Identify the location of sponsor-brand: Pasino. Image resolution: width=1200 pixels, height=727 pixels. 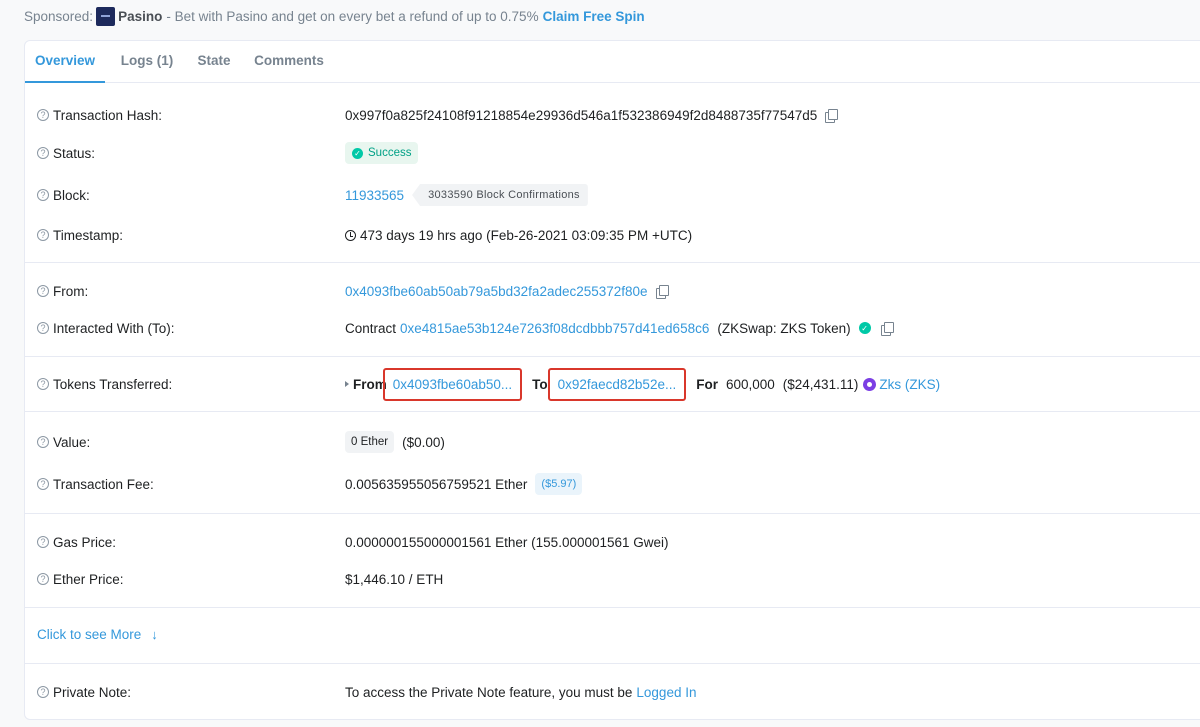
(140, 16).